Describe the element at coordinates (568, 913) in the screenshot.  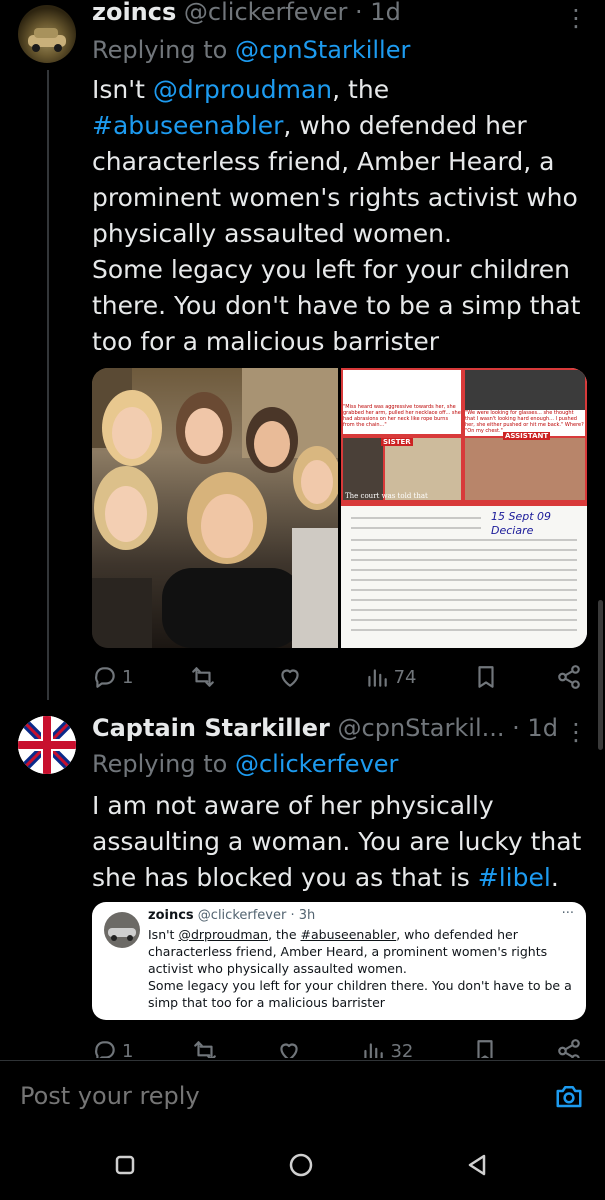
I see `quote-more-icon: ···` at that location.